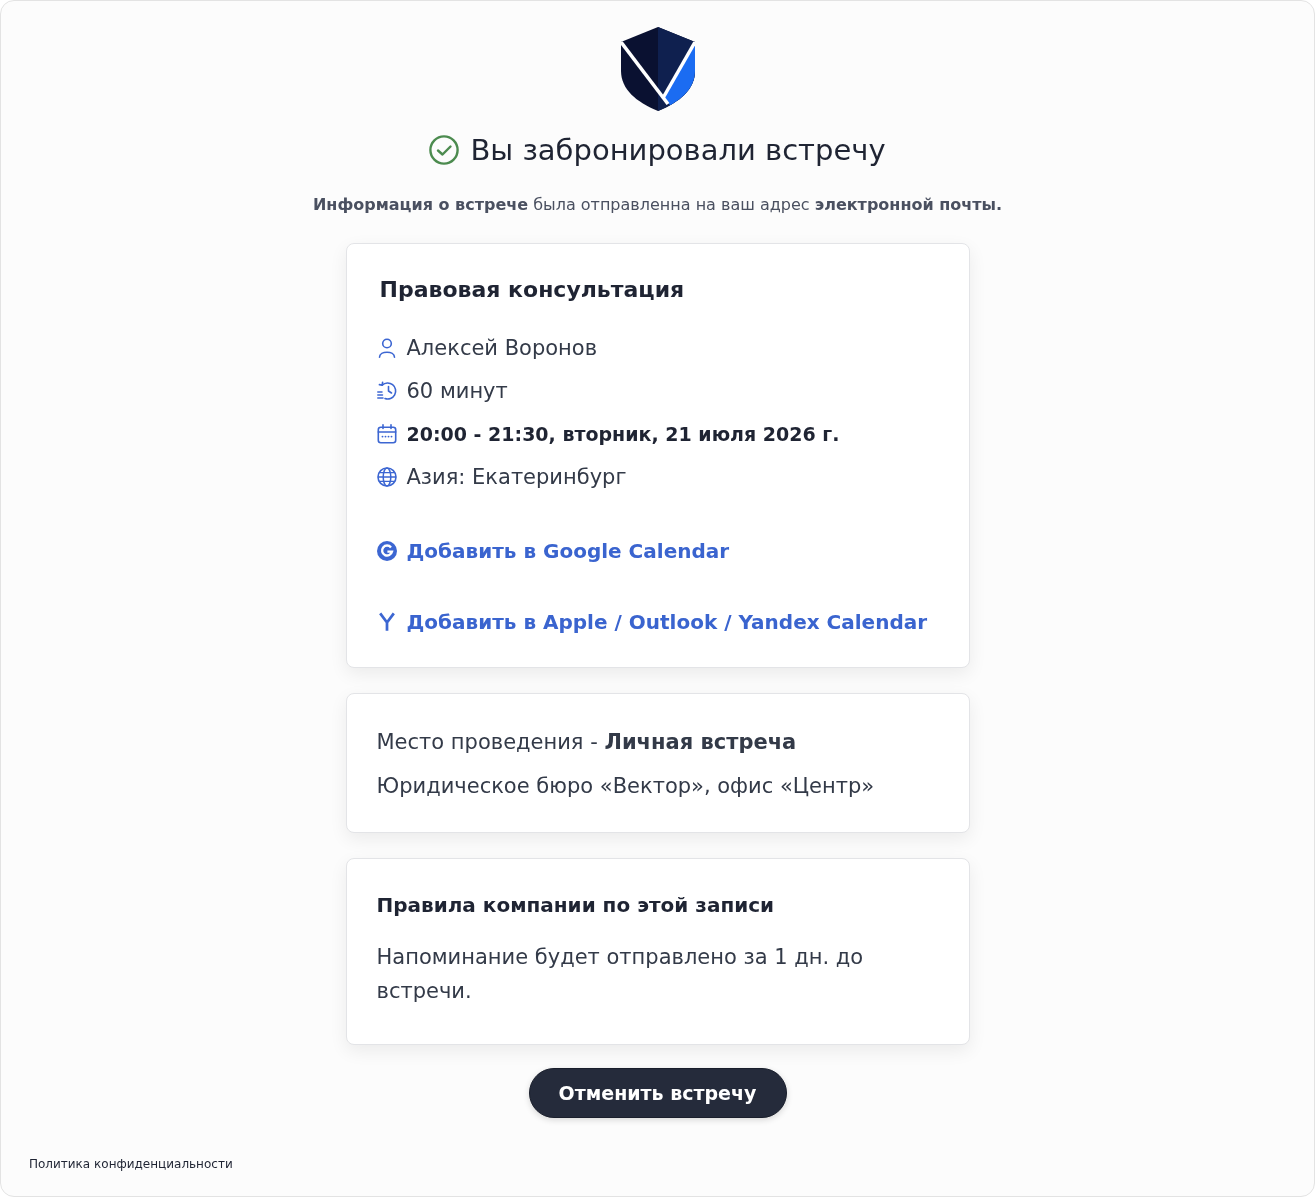 The width and height of the screenshot is (1315, 1197). What do you see at coordinates (386, 347) in the screenshot?
I see `person-icon` at bounding box center [386, 347].